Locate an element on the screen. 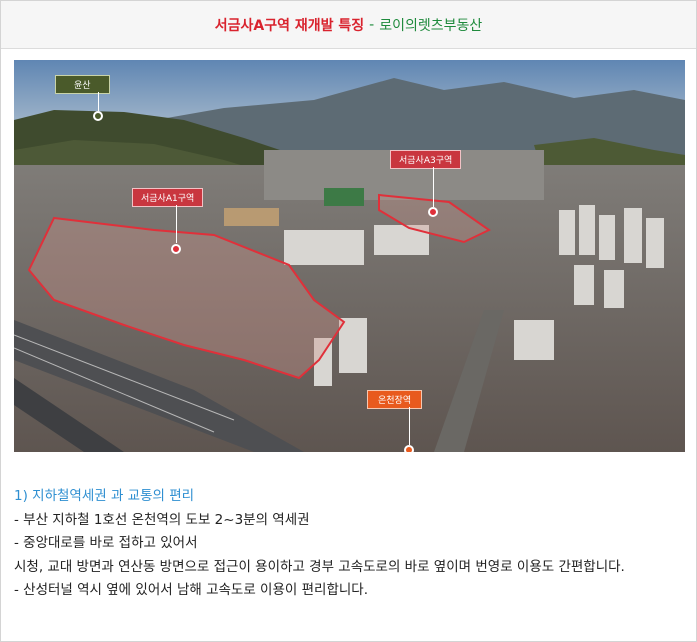 This screenshot has width=697, height=642. post-title: 서금사A구역 재개발 특징 is located at coordinates (289, 25).